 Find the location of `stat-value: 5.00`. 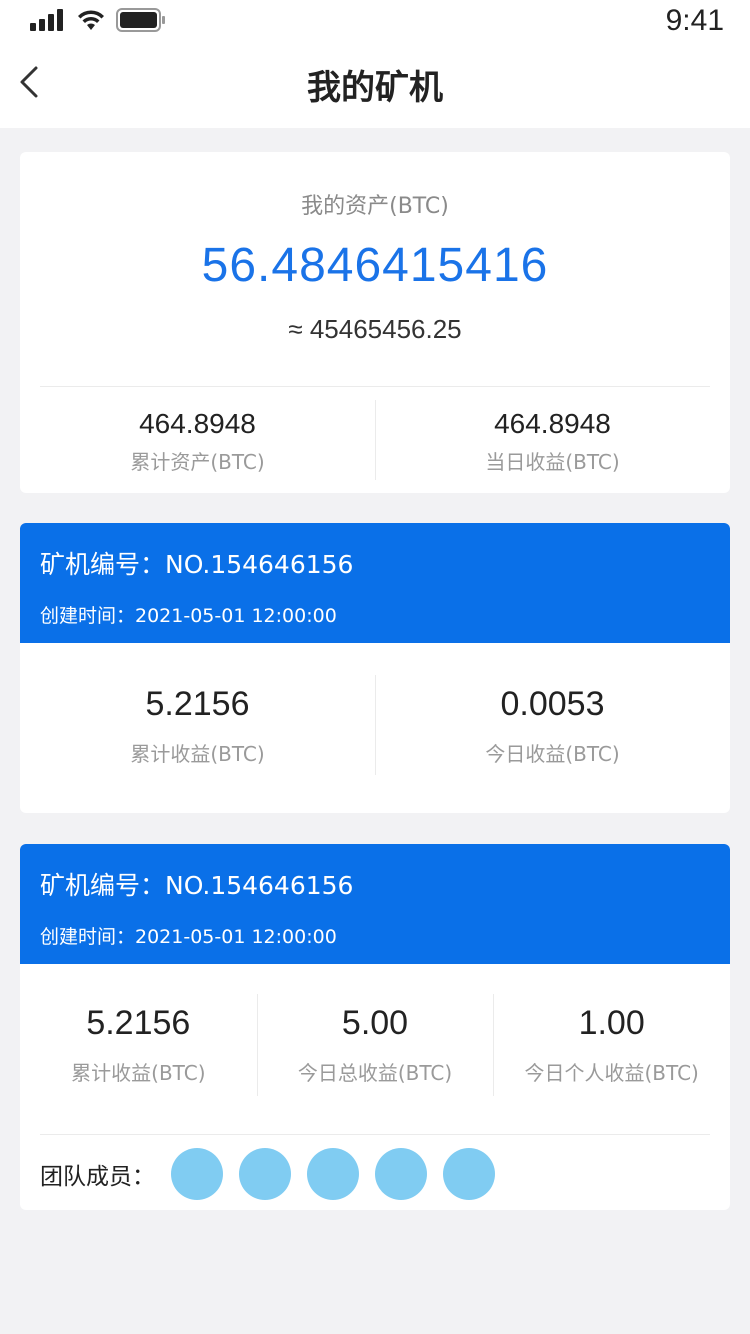

stat-value: 5.00 is located at coordinates (375, 1023).